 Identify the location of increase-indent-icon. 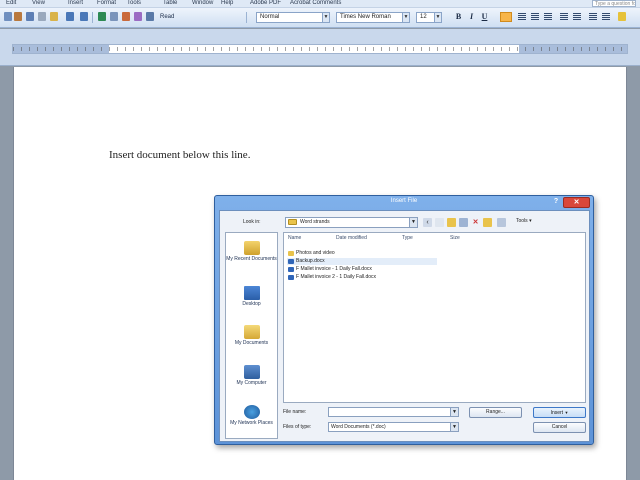
(606, 17).